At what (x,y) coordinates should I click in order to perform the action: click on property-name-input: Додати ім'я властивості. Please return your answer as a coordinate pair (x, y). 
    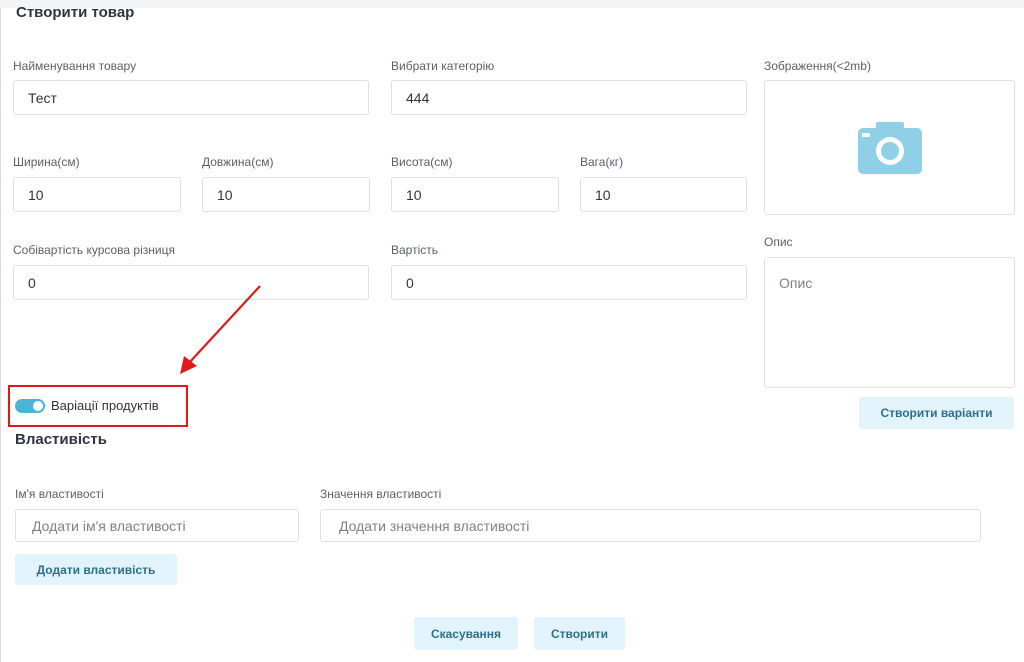
    Looking at the image, I should click on (157, 525).